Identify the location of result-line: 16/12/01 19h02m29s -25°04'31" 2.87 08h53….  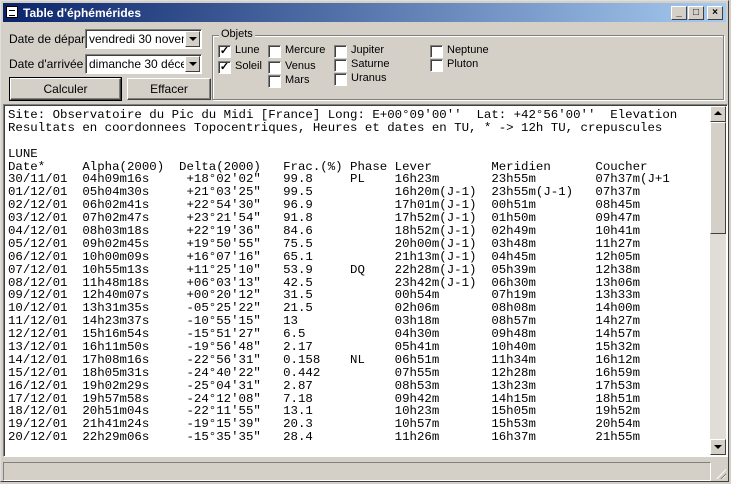
(324, 385).